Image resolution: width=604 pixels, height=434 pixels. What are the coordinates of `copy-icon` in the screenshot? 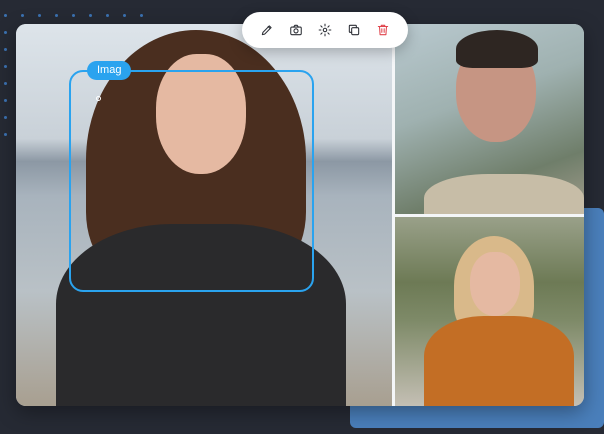 It's located at (354, 30).